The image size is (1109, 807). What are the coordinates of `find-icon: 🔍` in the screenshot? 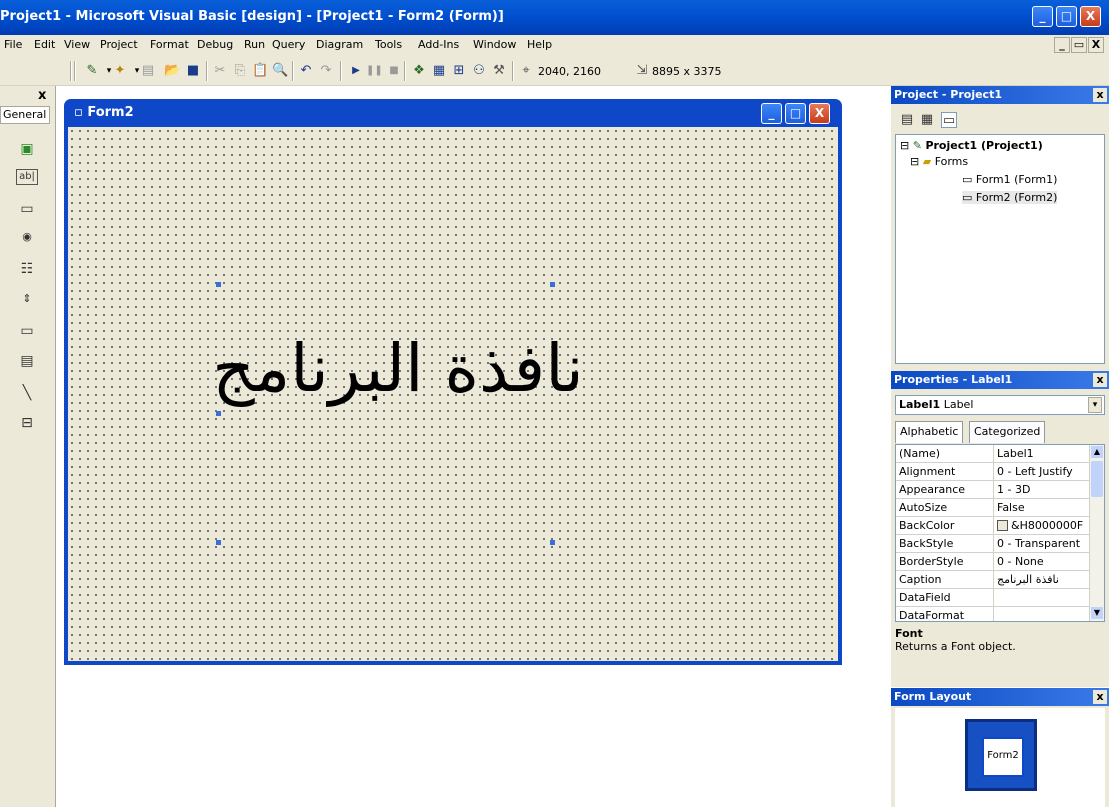 It's located at (280, 71).